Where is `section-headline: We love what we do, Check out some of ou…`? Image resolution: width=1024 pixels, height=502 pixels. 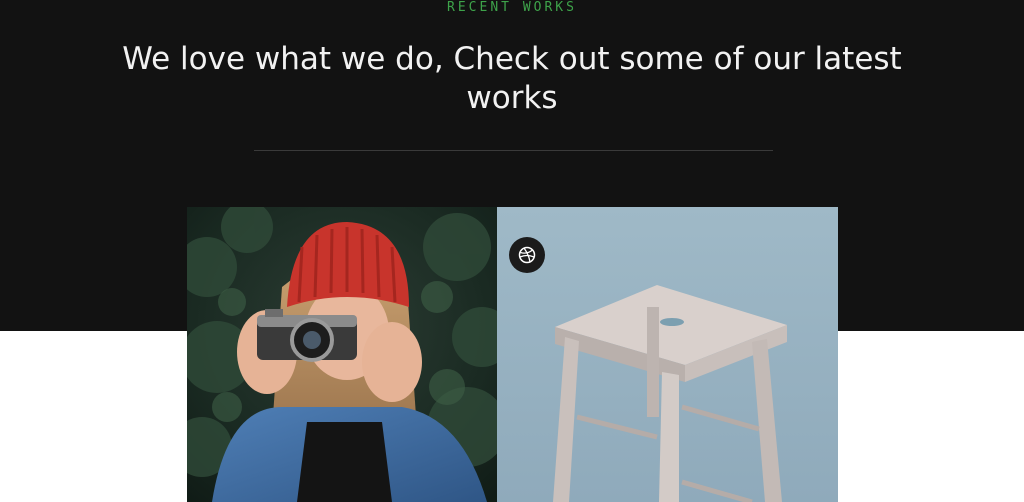 section-headline: We love what we do, Check out some of ou… is located at coordinates (512, 78).